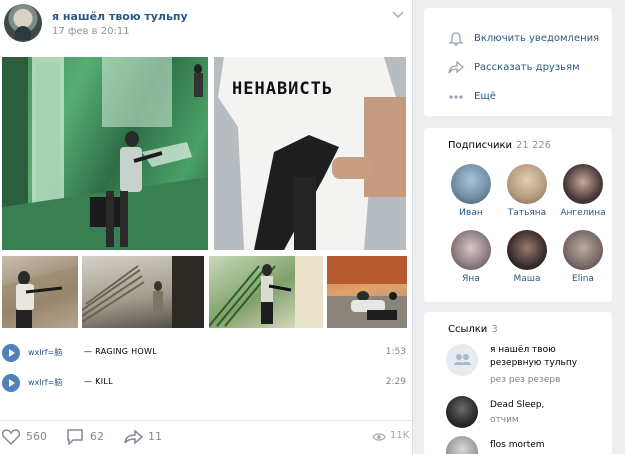 Image resolution: width=625 pixels, height=454 pixels. Describe the element at coordinates (120, 16) in the screenshot. I see `post-author: я нашёл твою тульпу` at that location.